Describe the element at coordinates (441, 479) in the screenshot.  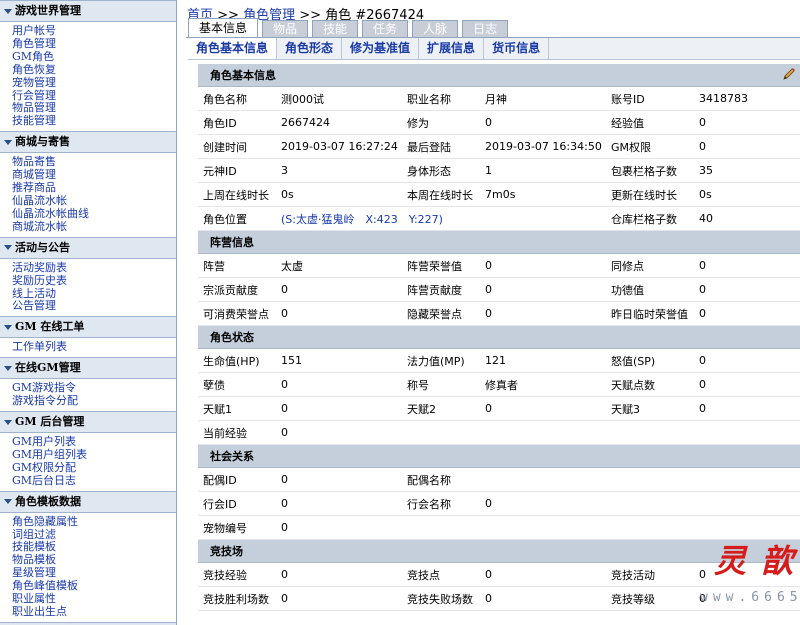
I see `field-label: 配偶名称` at that location.